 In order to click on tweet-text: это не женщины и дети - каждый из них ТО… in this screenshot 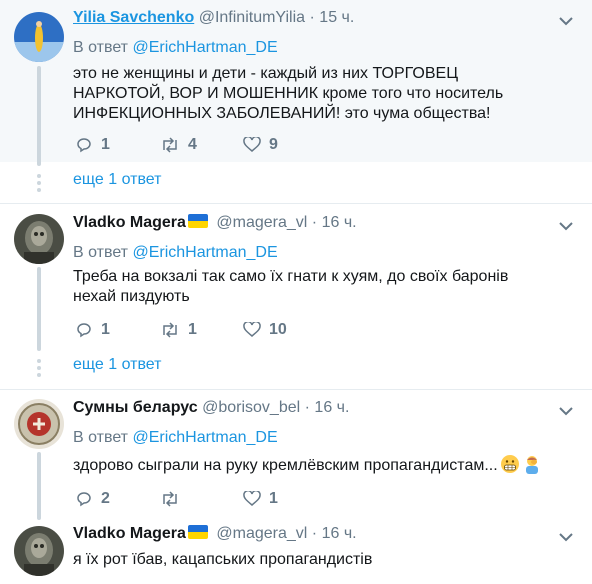, I will do `click(288, 93)`.